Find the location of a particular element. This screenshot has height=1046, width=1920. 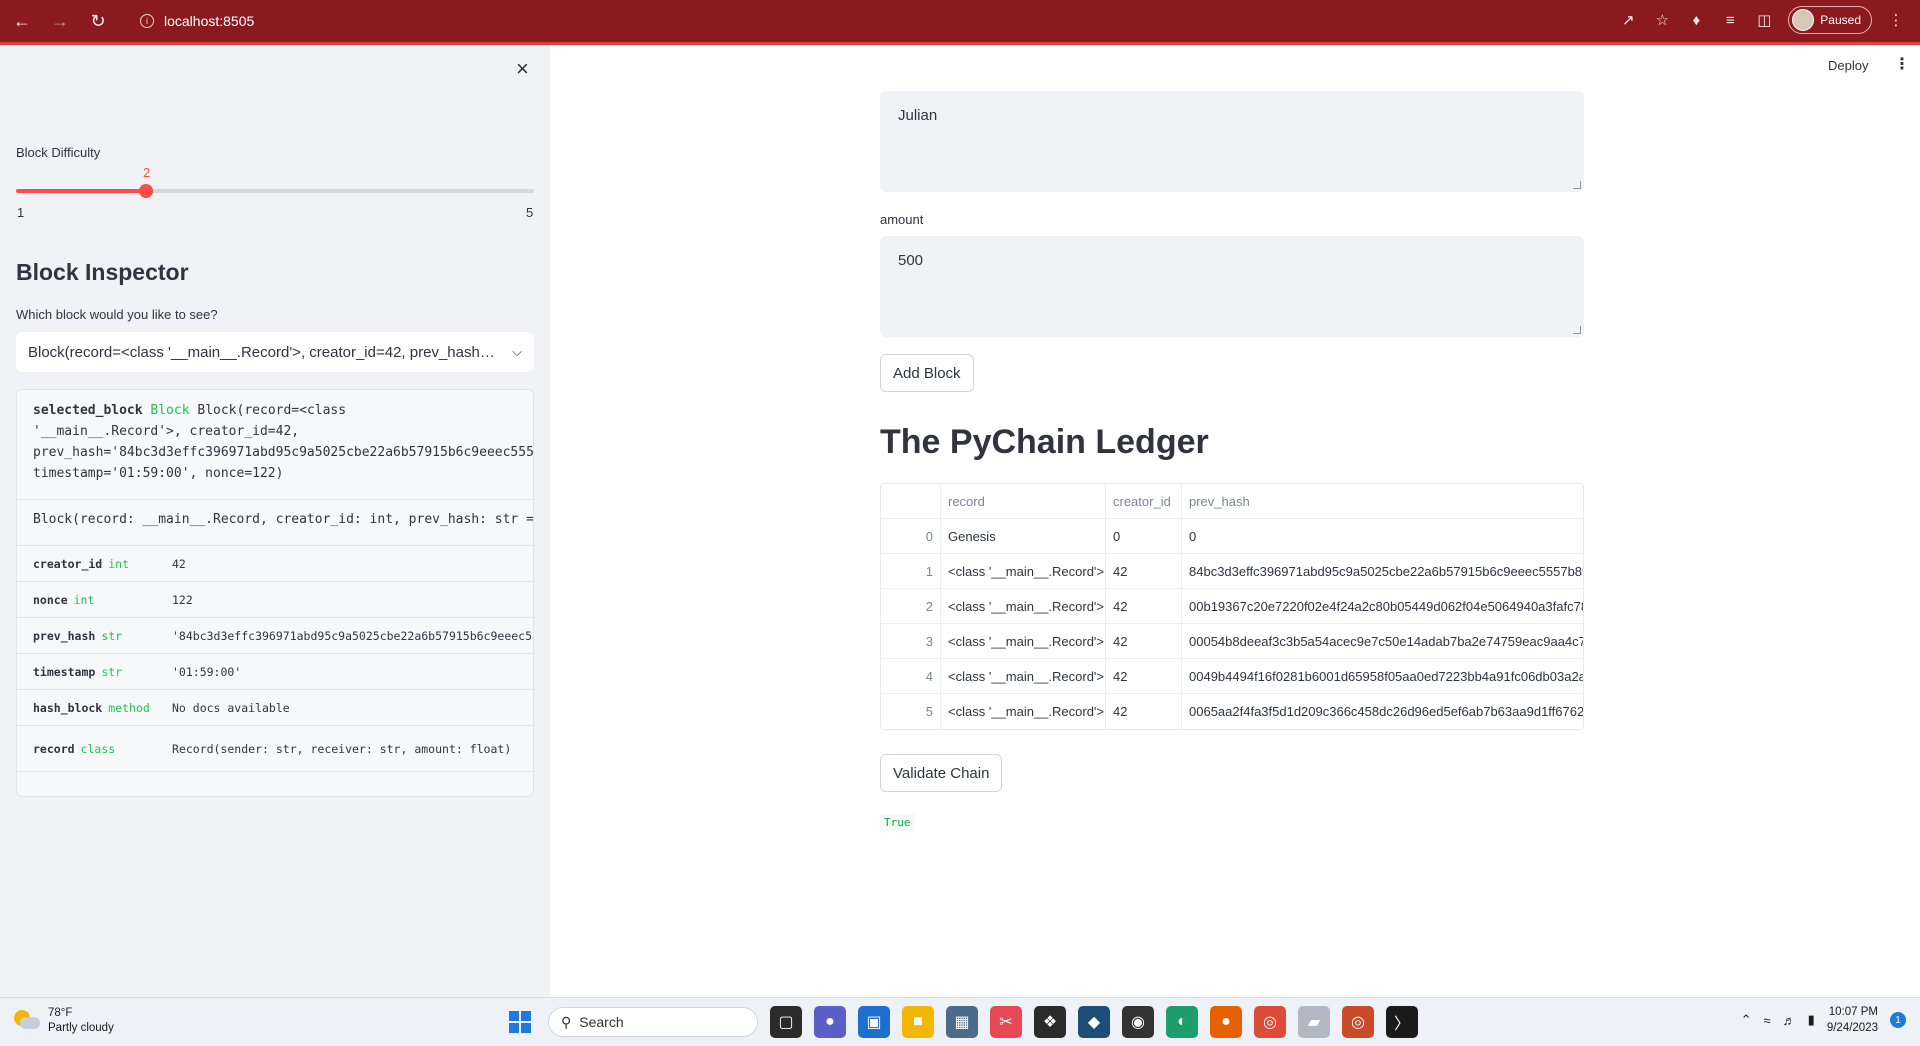

extensions-icon: ♦ is located at coordinates (1696, 20).